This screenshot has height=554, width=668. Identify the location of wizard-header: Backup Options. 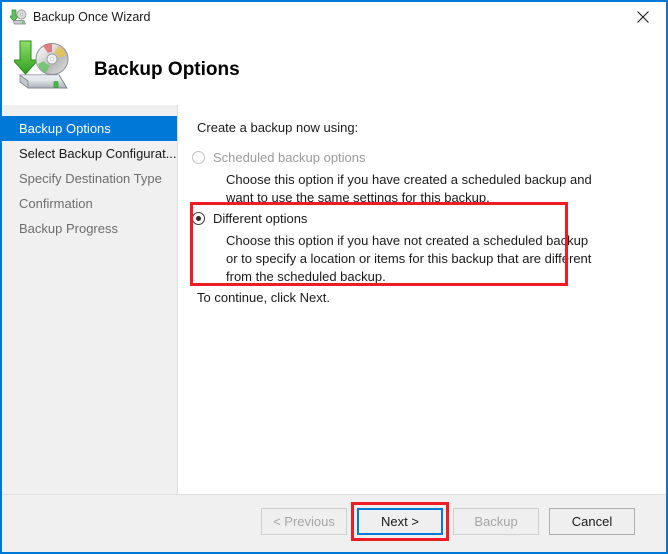
(334, 68).